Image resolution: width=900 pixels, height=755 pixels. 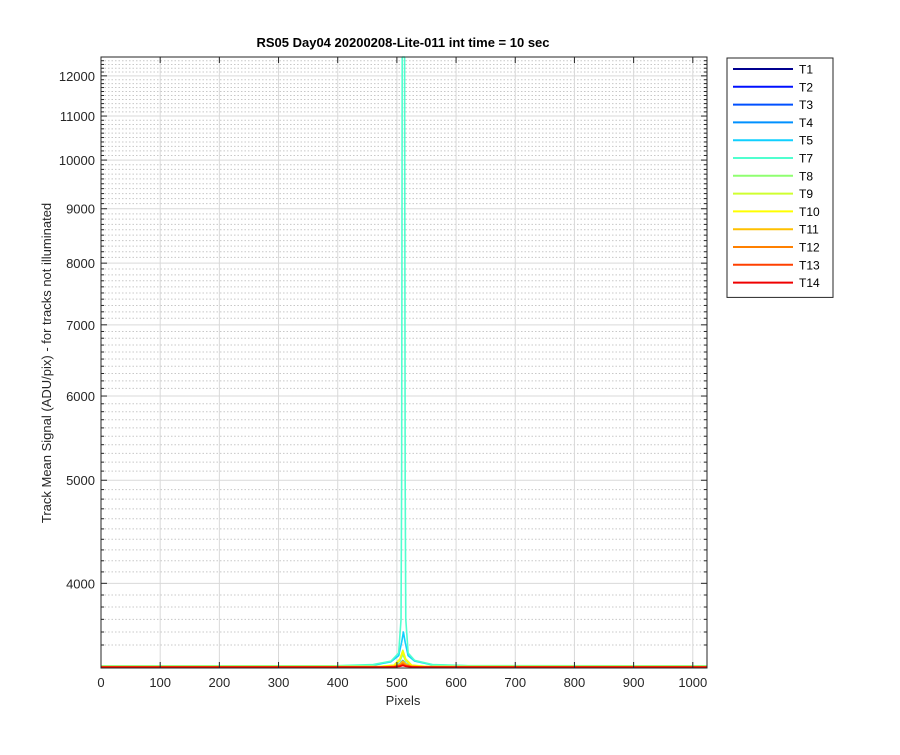 I want to click on x-tick-label: 500, so click(x=397, y=682).